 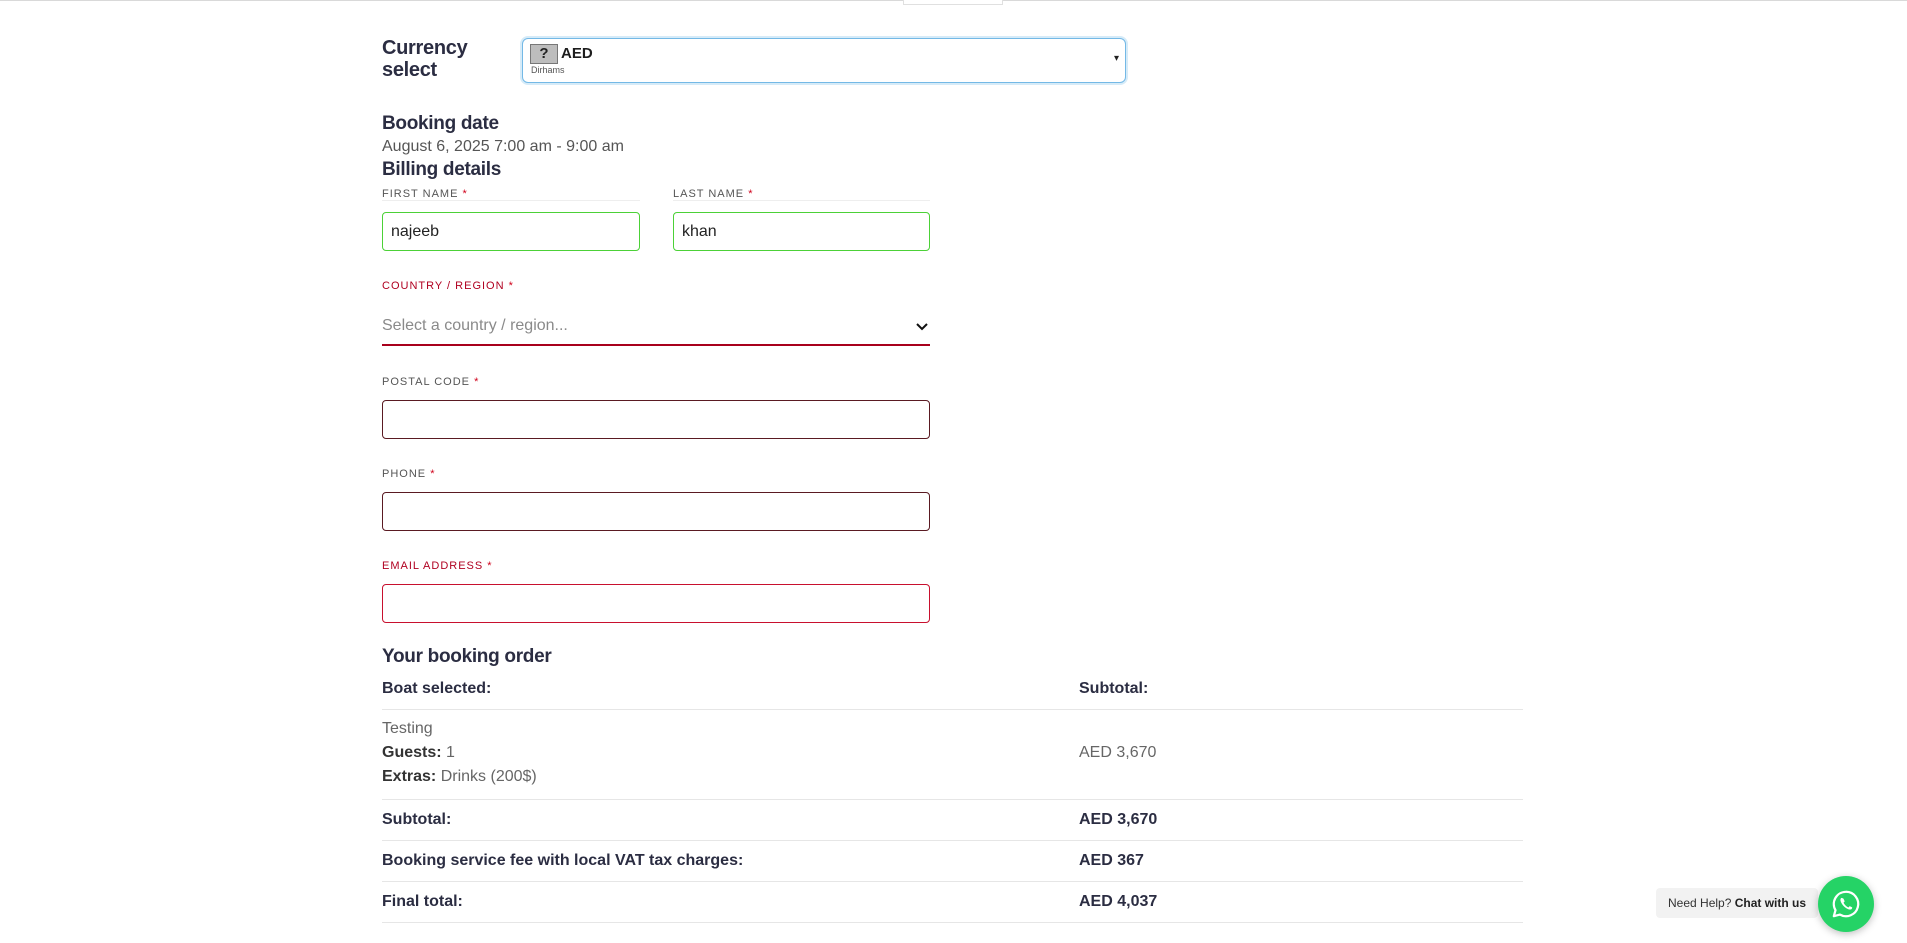 What do you see at coordinates (442, 169) in the screenshot?
I see `billing-details-title: Billing details` at bounding box center [442, 169].